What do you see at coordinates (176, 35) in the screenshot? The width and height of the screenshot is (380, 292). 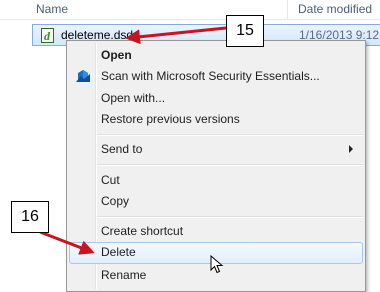 I see `callout-15-arrow` at bounding box center [176, 35].